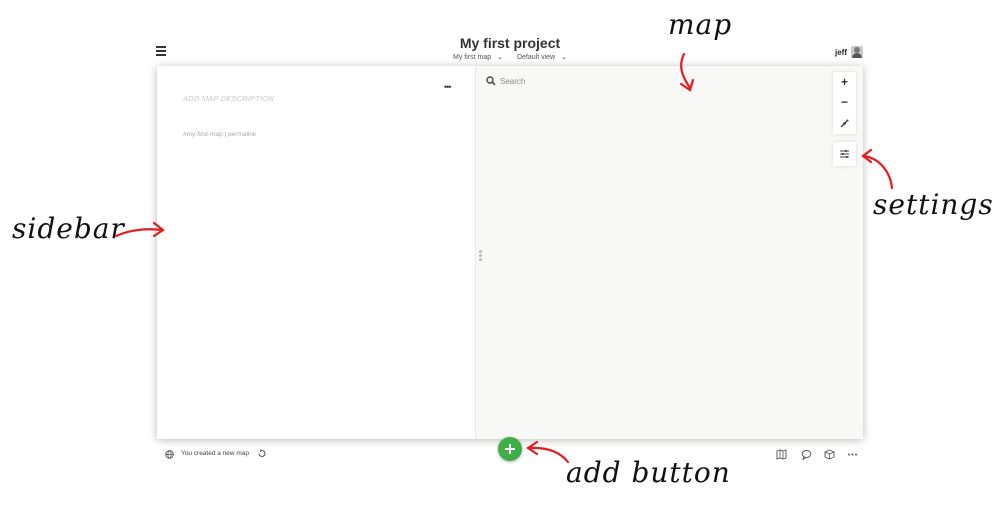 Image resolution: width=1000 pixels, height=515 pixels. Describe the element at coordinates (169, 454) in the screenshot. I see `globe-icon` at that location.